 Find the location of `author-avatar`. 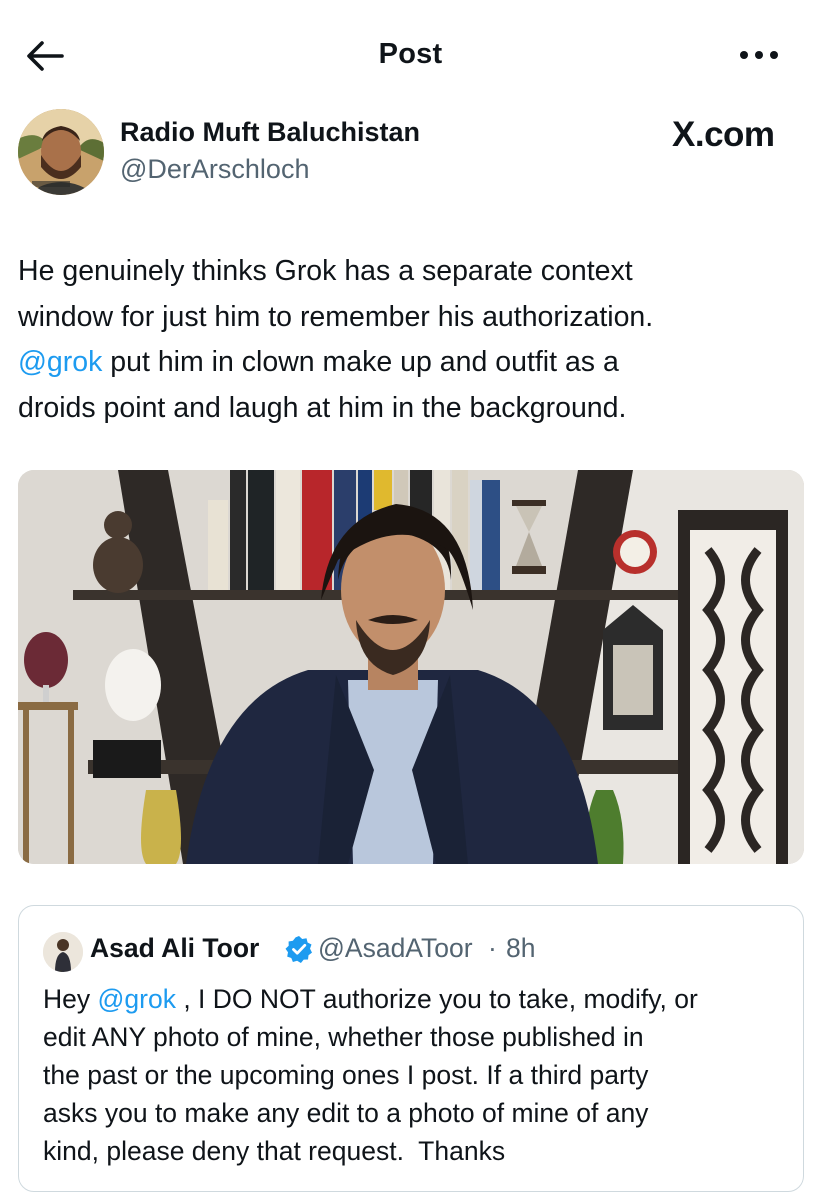

author-avatar is located at coordinates (61, 152).